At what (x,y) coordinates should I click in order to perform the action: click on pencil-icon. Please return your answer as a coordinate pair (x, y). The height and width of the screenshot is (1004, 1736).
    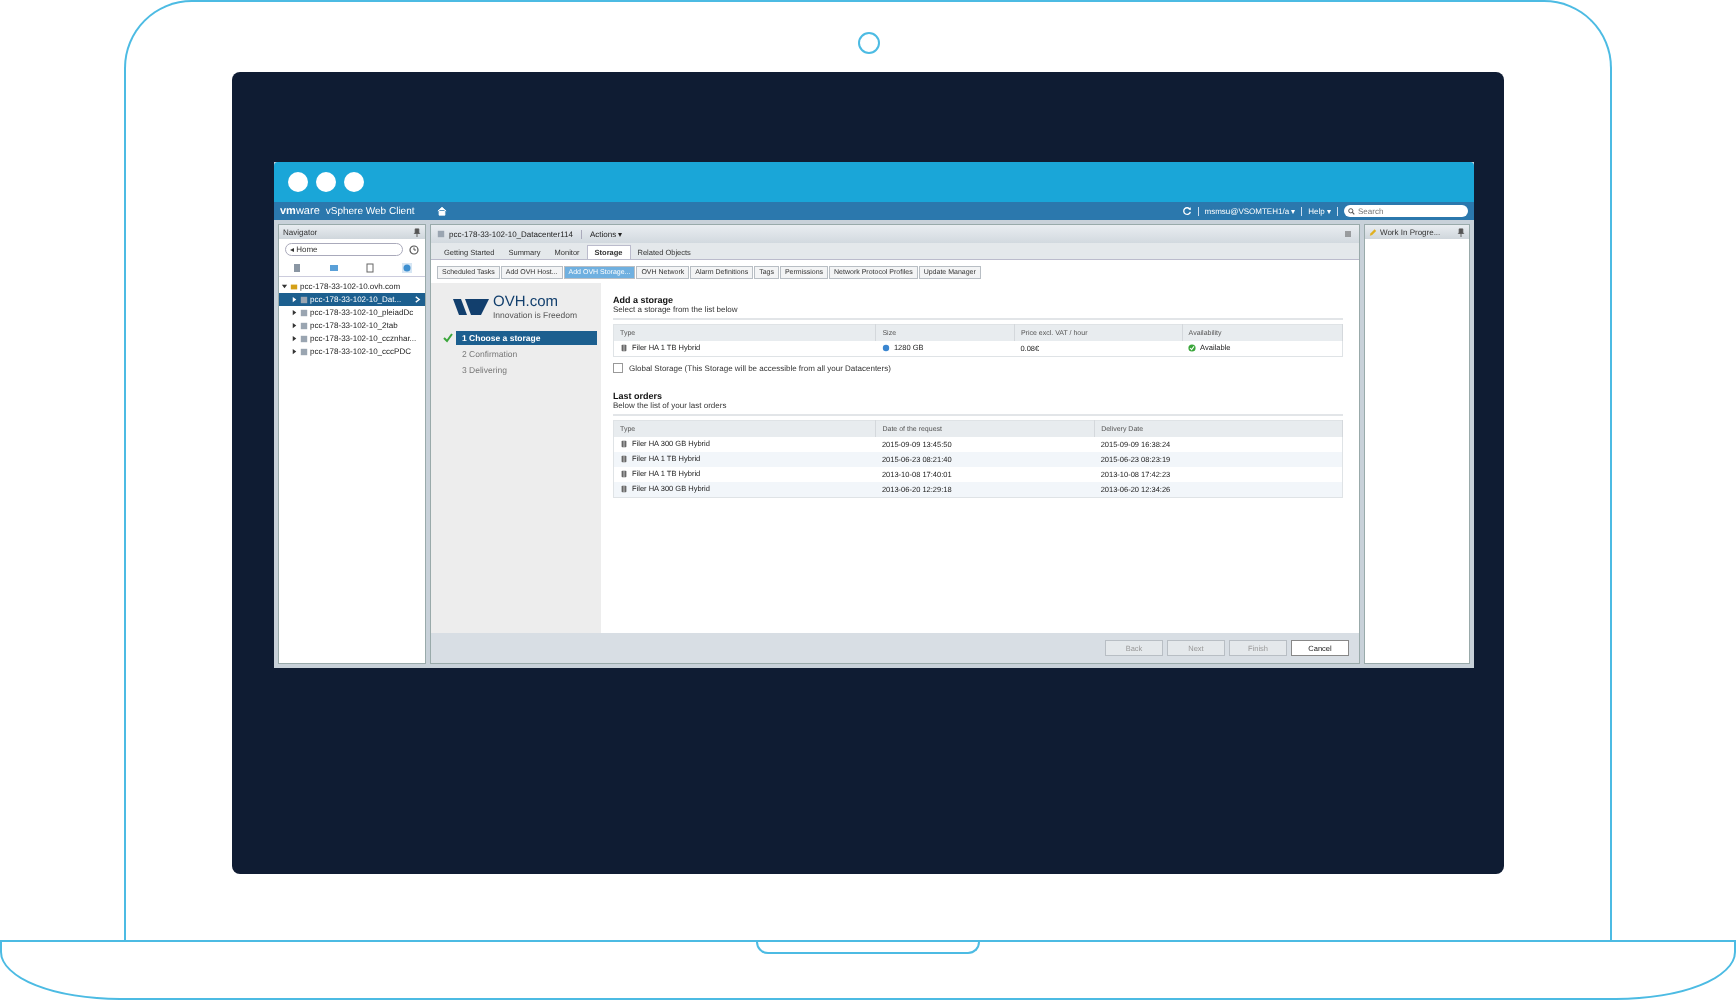
    Looking at the image, I should click on (1373, 232).